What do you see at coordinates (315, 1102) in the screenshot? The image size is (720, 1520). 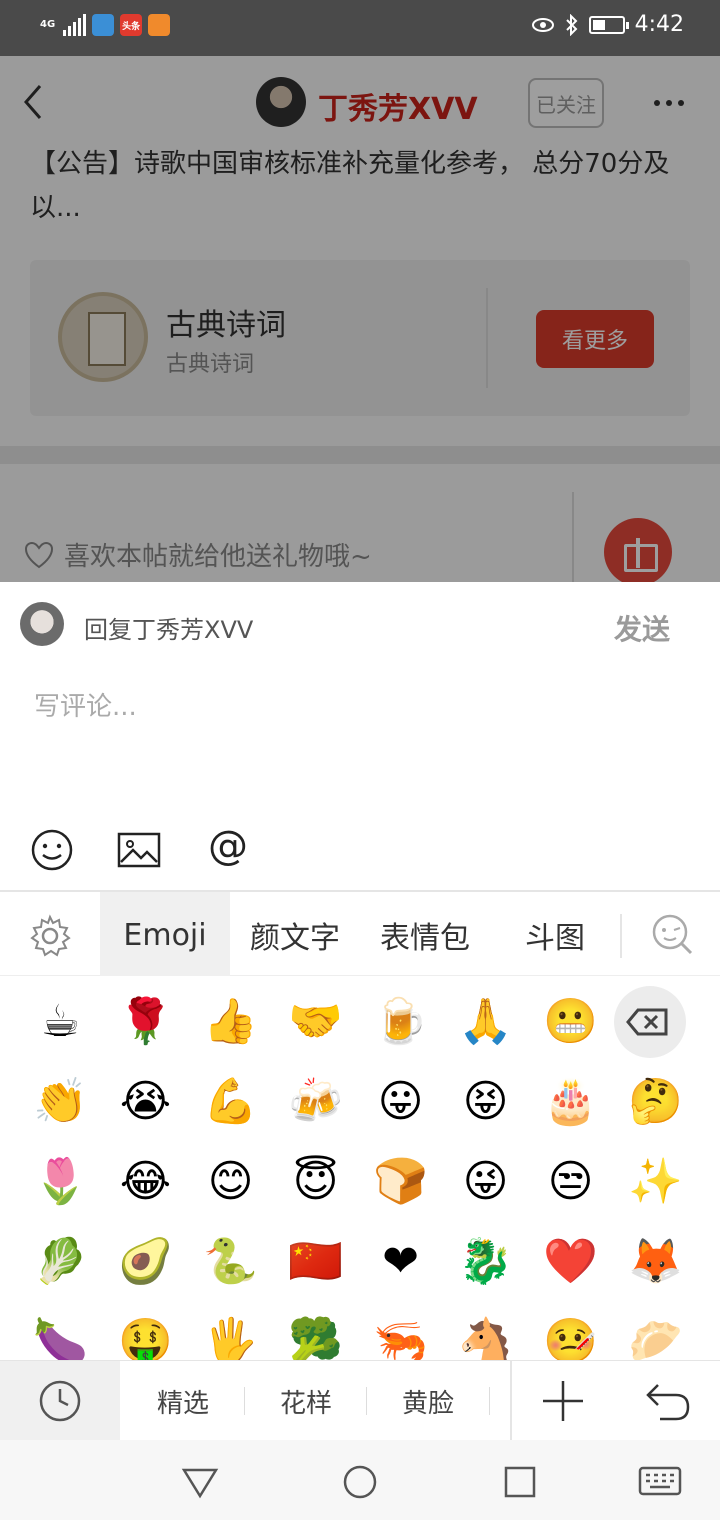 I see `emoji-key: 🍻` at bounding box center [315, 1102].